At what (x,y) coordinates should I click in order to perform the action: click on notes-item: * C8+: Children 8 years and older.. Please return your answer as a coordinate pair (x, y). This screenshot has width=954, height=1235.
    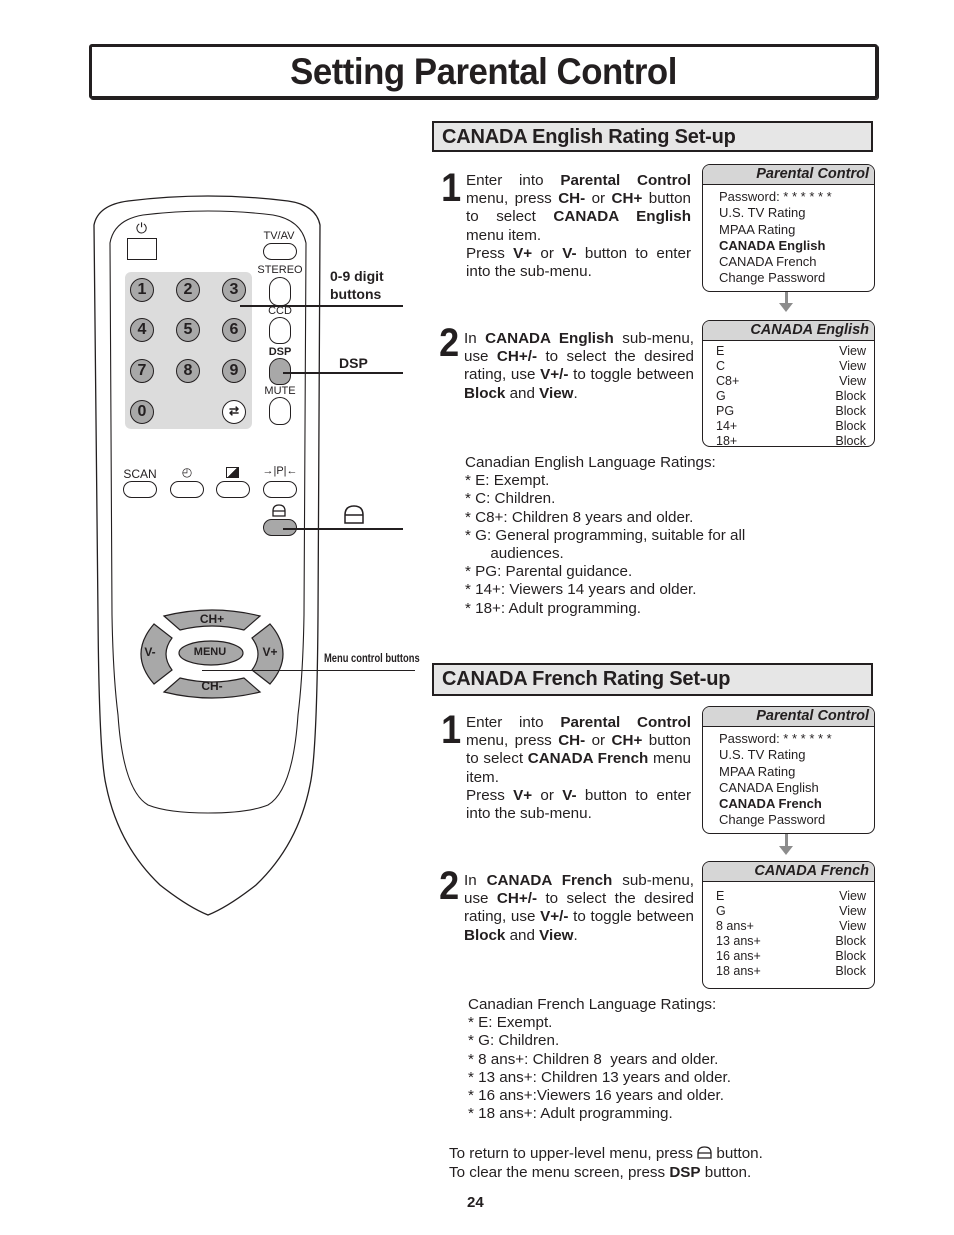
    Looking at the image, I should click on (579, 517).